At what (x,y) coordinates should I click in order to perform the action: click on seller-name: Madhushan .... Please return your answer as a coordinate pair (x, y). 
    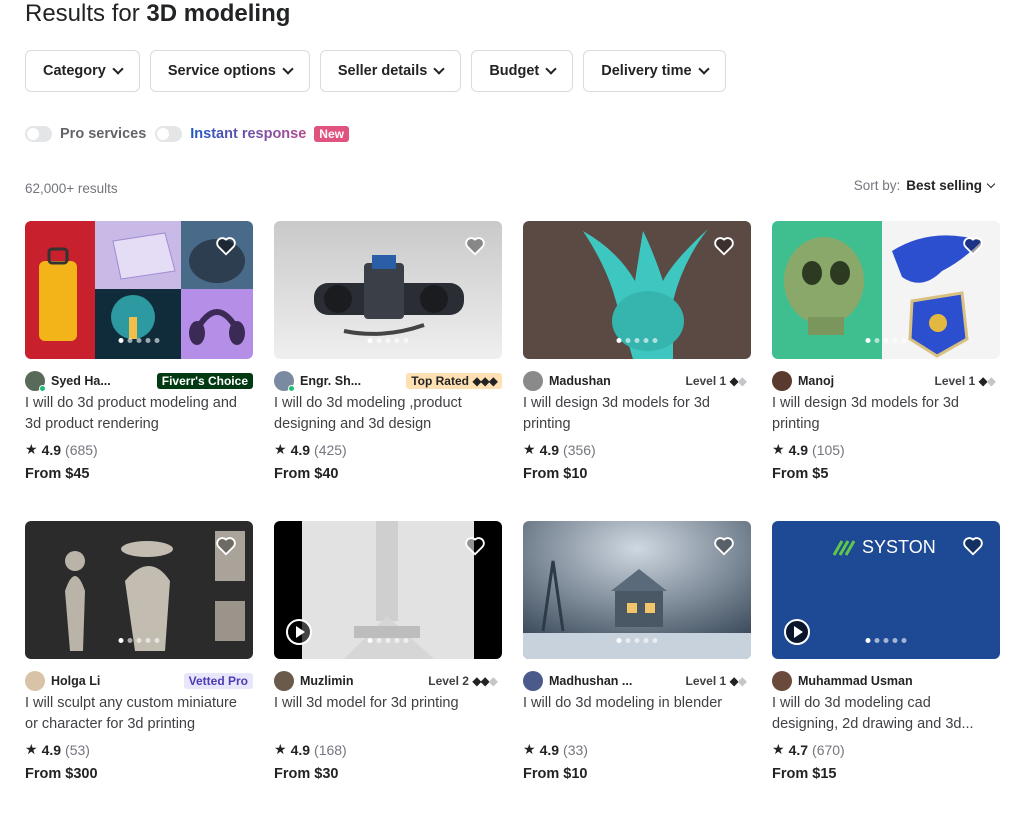
    Looking at the image, I should click on (614, 681).